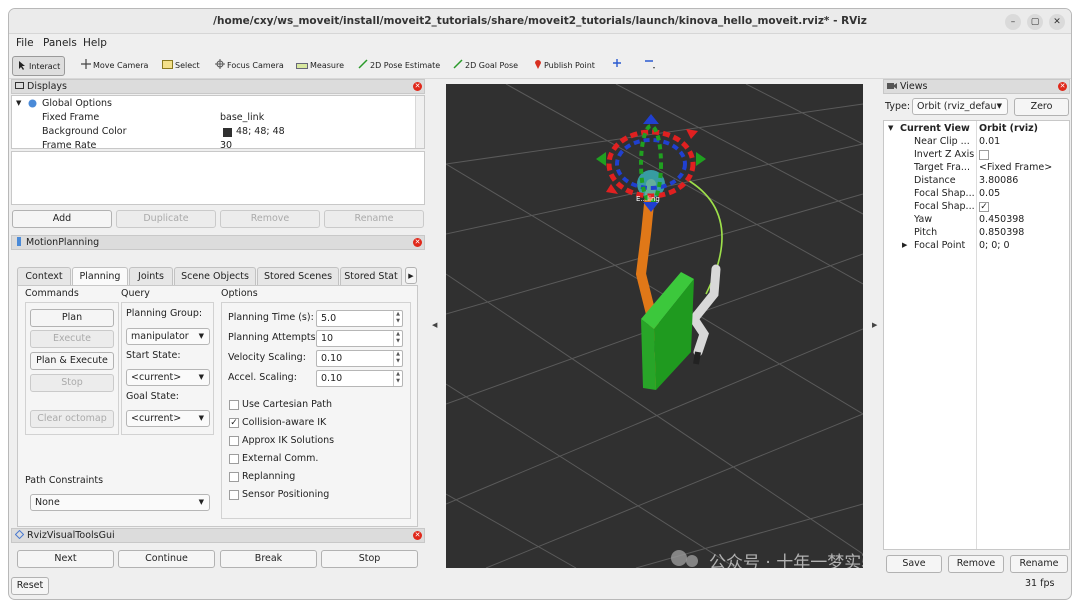 The height and width of the screenshot is (607, 1080). I want to click on planning-attempts-input: 10 ▲ ▼, so click(359, 338).